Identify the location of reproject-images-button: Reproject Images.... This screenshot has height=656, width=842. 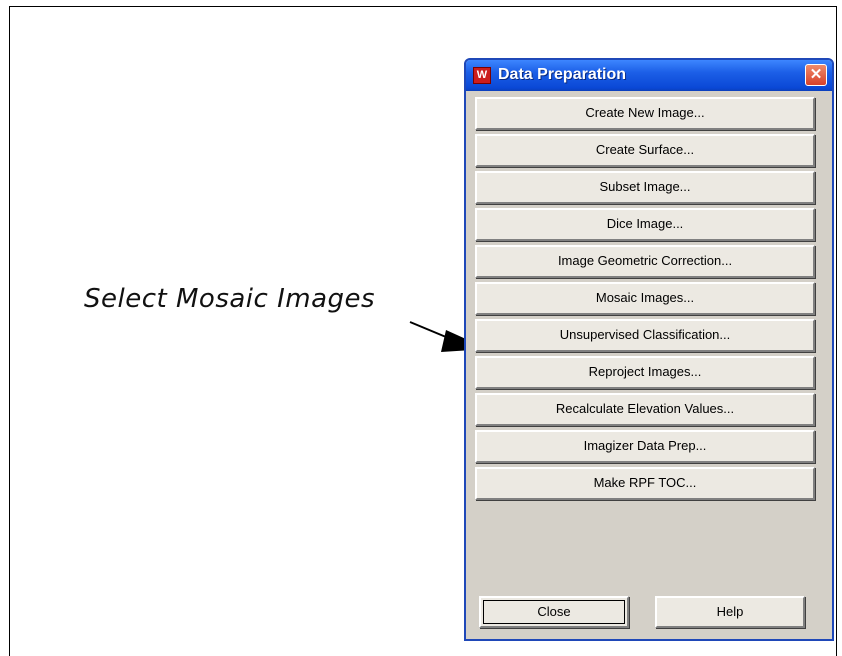
(645, 372).